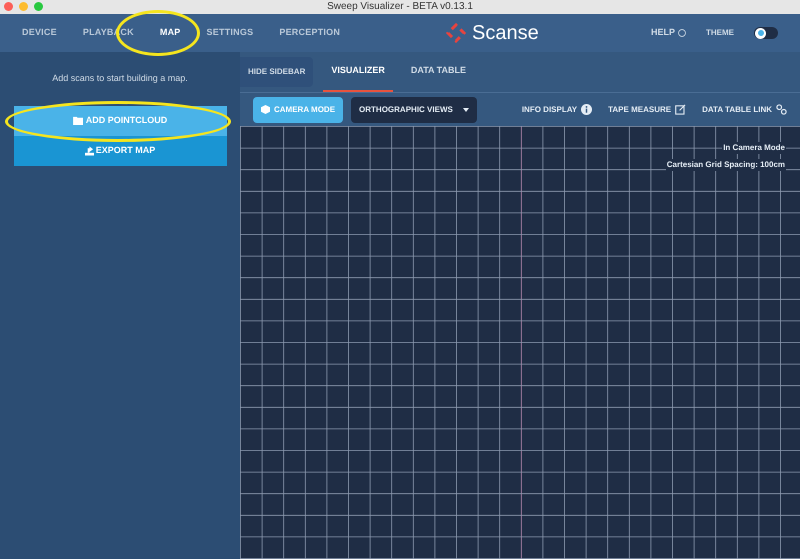  Describe the element at coordinates (8, 6) in the screenshot. I see `close-button` at that location.